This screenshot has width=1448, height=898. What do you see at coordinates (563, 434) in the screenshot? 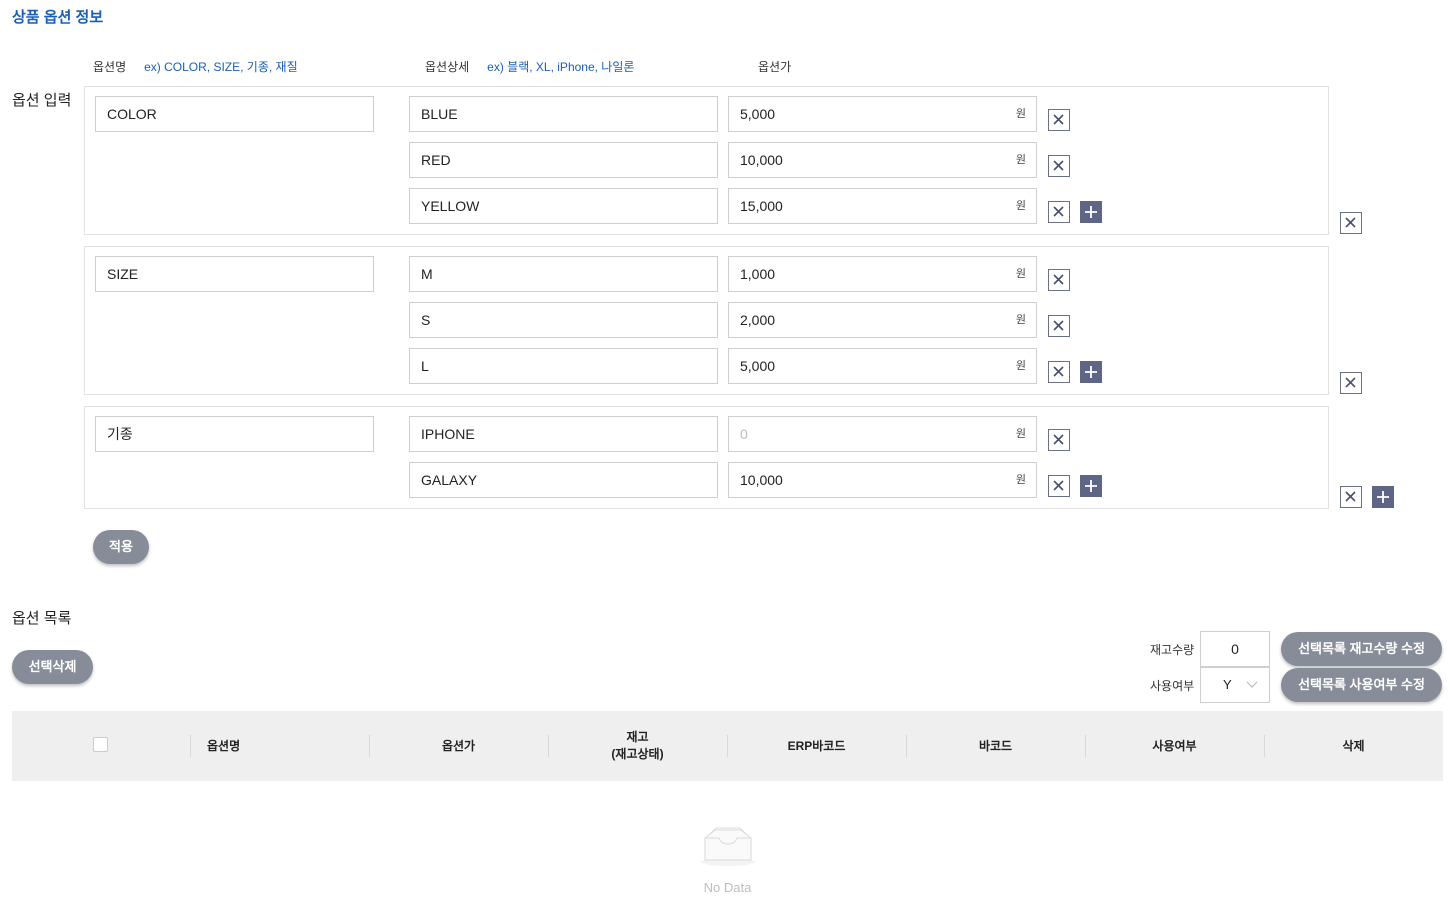
I see `option-detail-input: IPHONE` at bounding box center [563, 434].